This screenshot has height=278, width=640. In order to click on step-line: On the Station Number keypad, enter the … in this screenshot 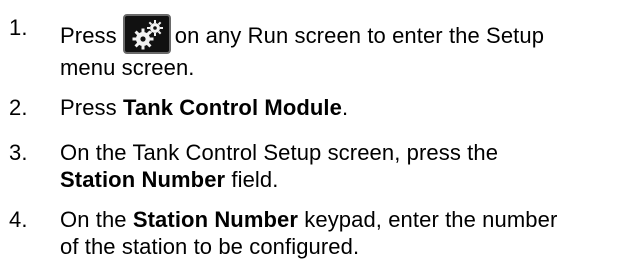, I will do `click(350, 219)`.